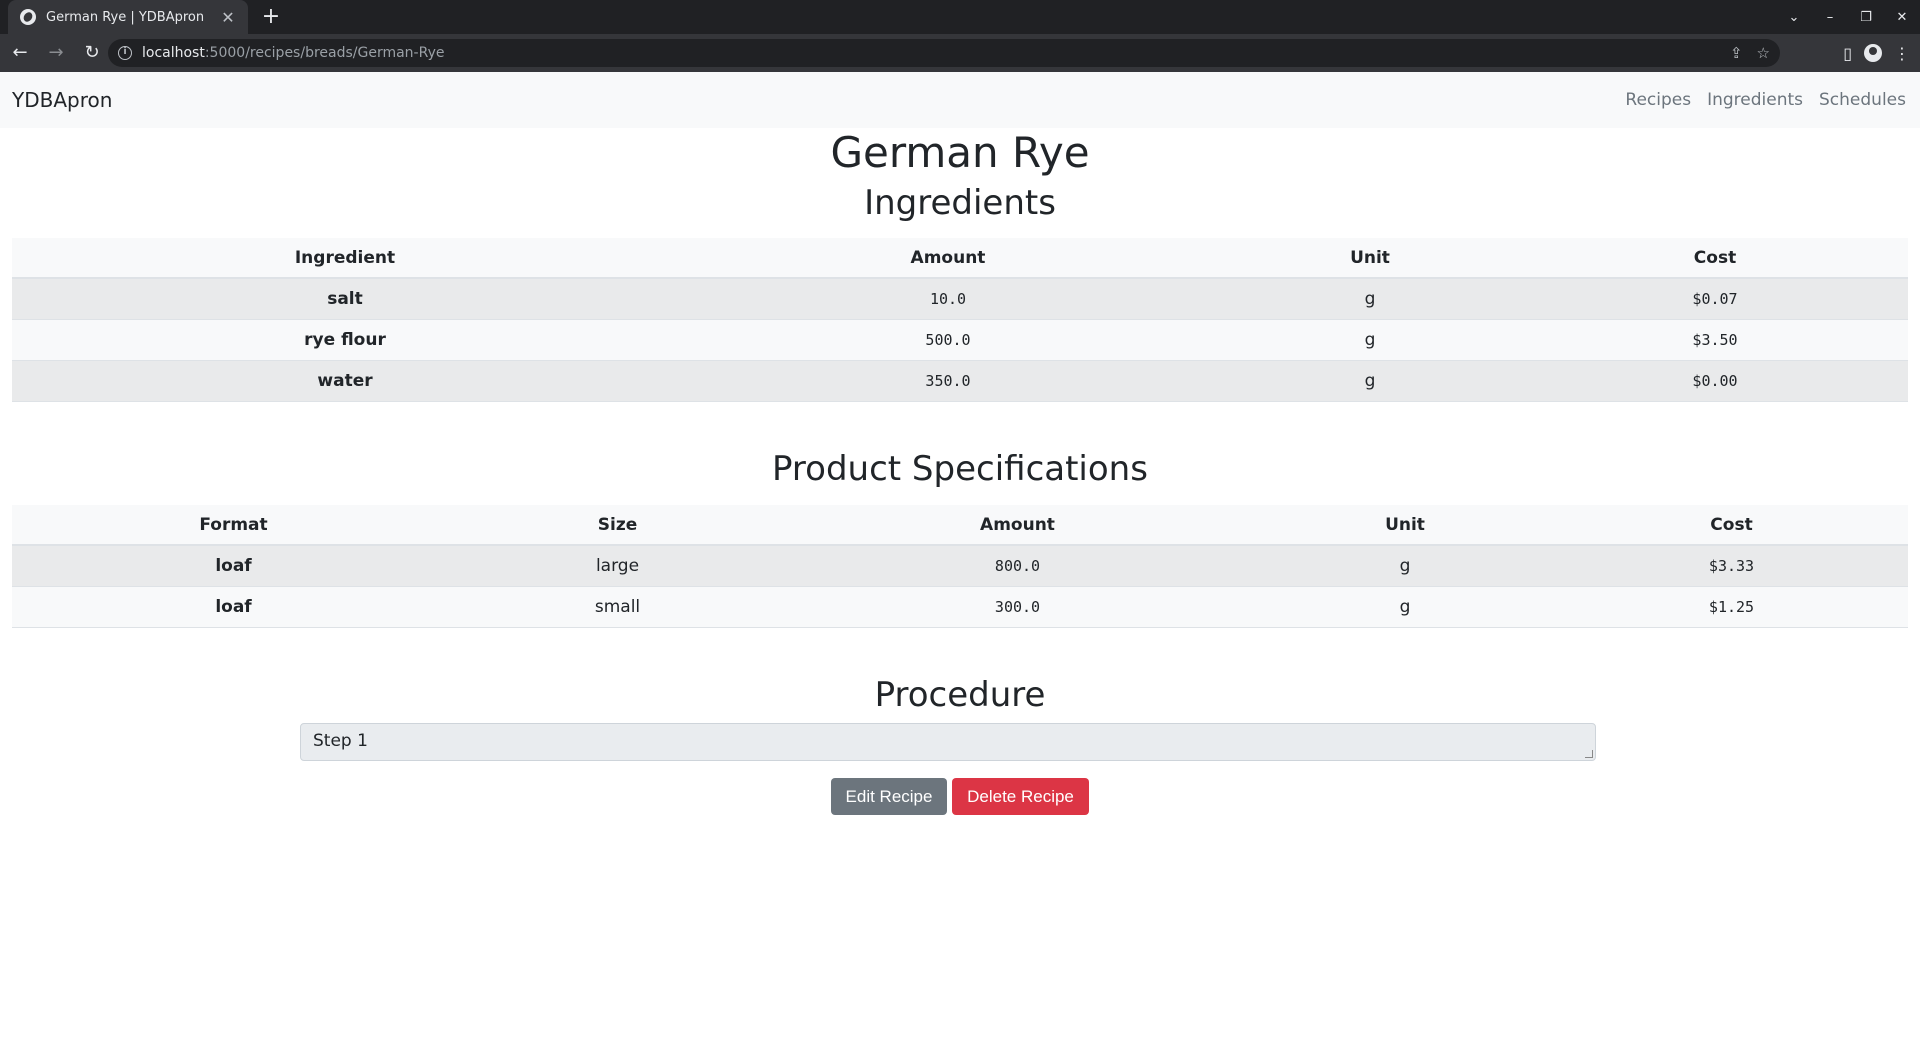 The image size is (1920, 1048). Describe the element at coordinates (62, 100) in the screenshot. I see `brand-logo: YDBApron` at that location.